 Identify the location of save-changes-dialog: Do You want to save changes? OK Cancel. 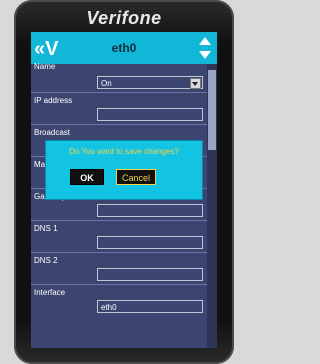
(124, 170).